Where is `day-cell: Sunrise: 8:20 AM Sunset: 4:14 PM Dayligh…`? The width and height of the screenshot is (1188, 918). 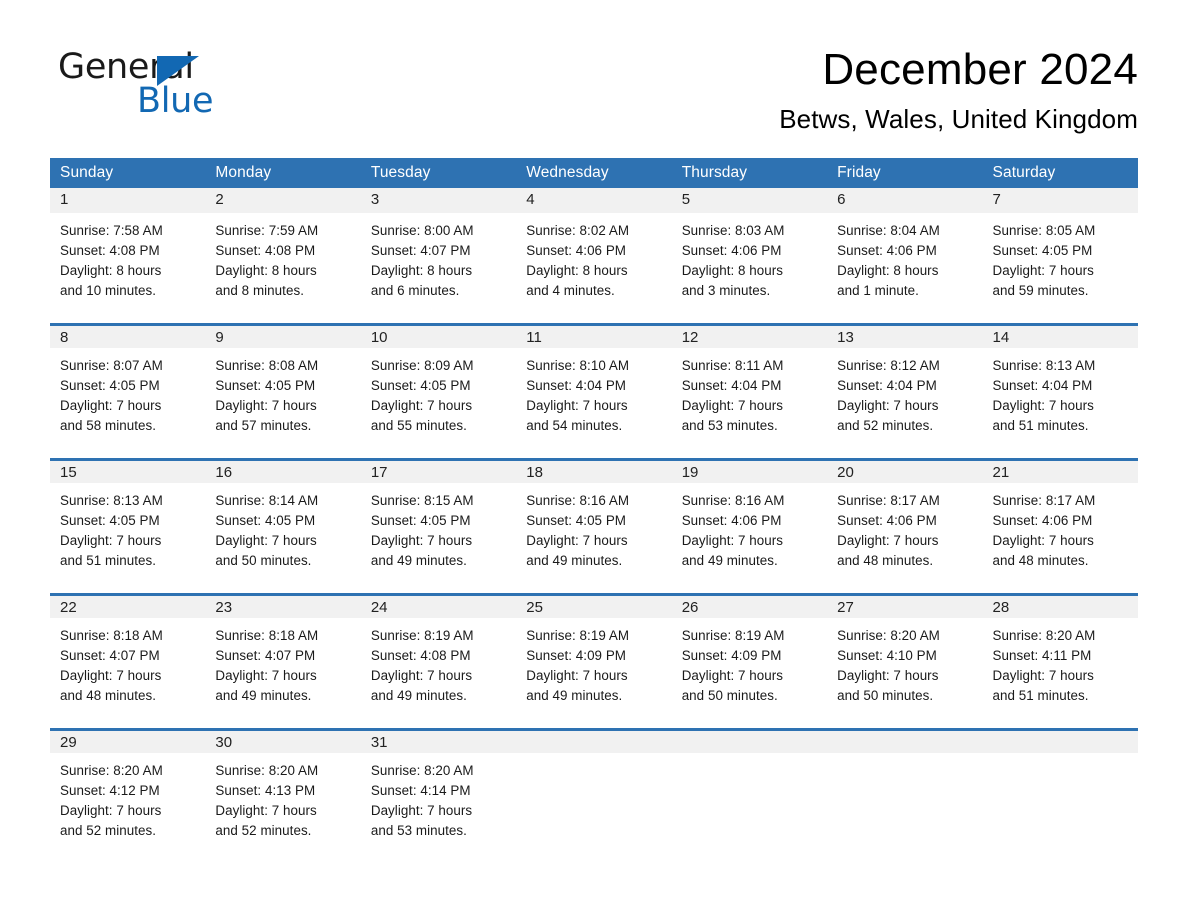
day-cell: Sunrise: 8:20 AM Sunset: 4:14 PM Dayligh… is located at coordinates (438, 808).